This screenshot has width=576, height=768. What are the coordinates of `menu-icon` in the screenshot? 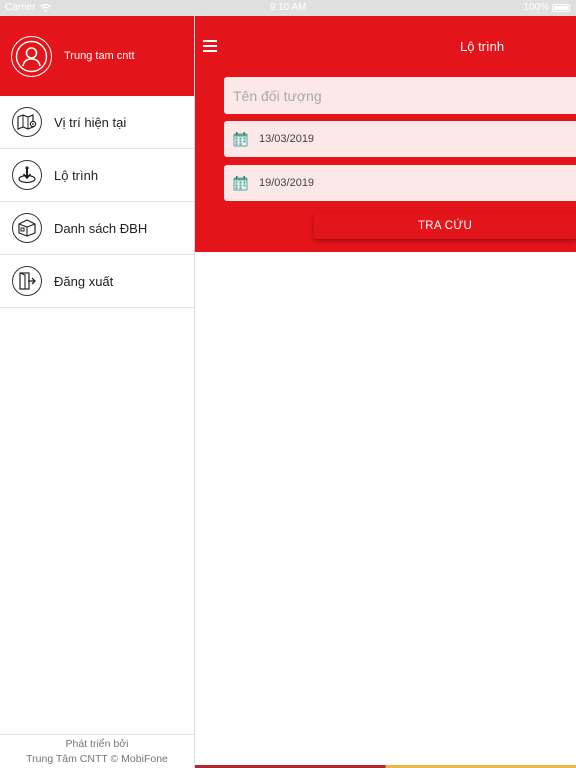 It's located at (210, 46).